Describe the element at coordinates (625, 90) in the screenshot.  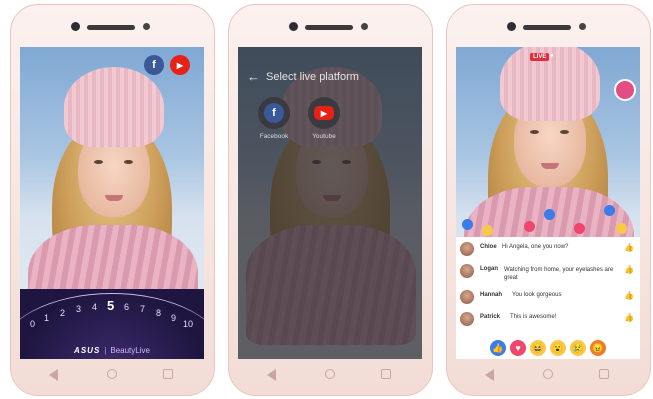
I see `camera-effect-button` at that location.